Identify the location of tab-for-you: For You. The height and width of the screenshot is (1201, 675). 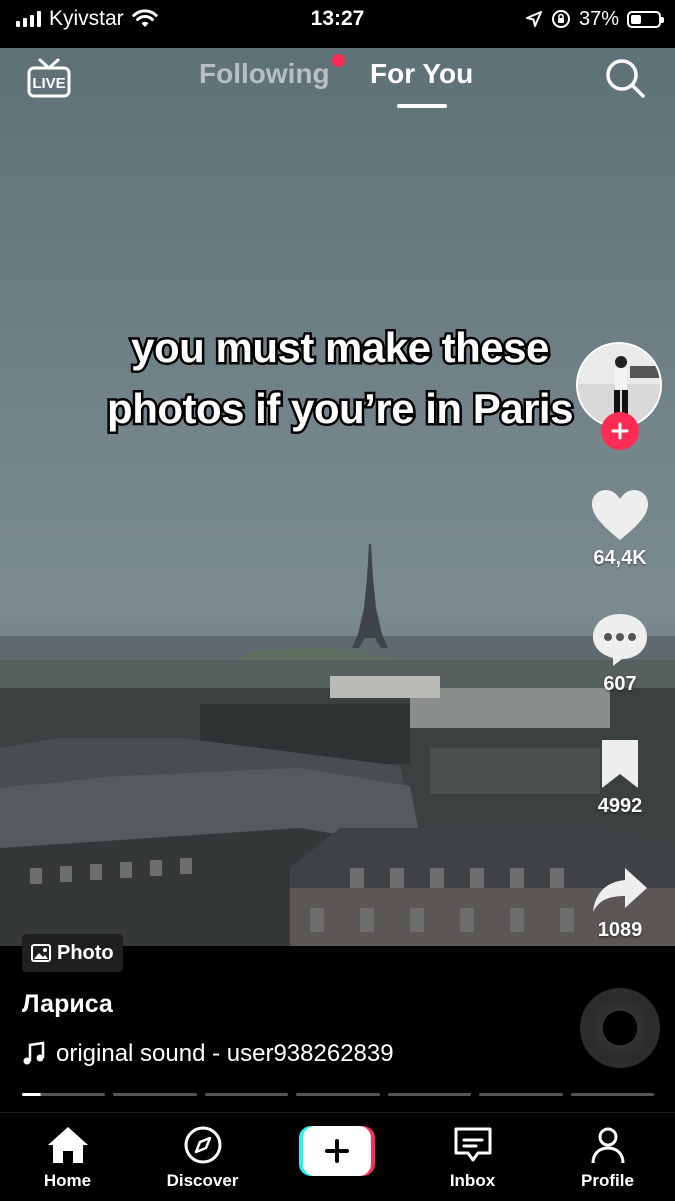
(421, 74).